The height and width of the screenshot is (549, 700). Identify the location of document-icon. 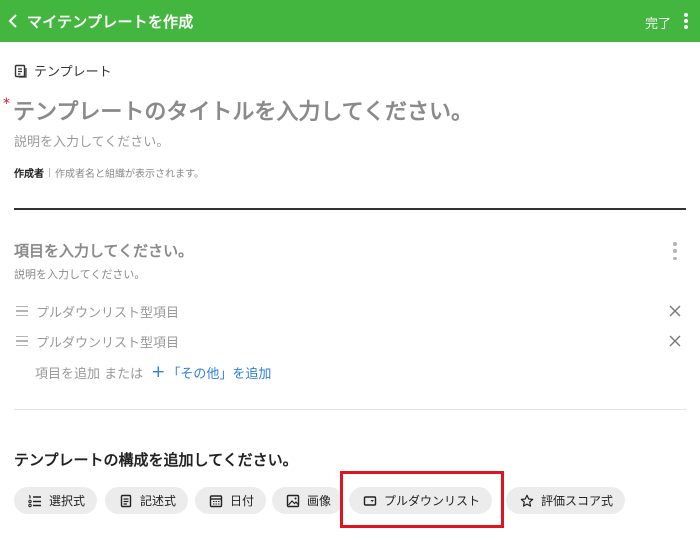
(126, 500).